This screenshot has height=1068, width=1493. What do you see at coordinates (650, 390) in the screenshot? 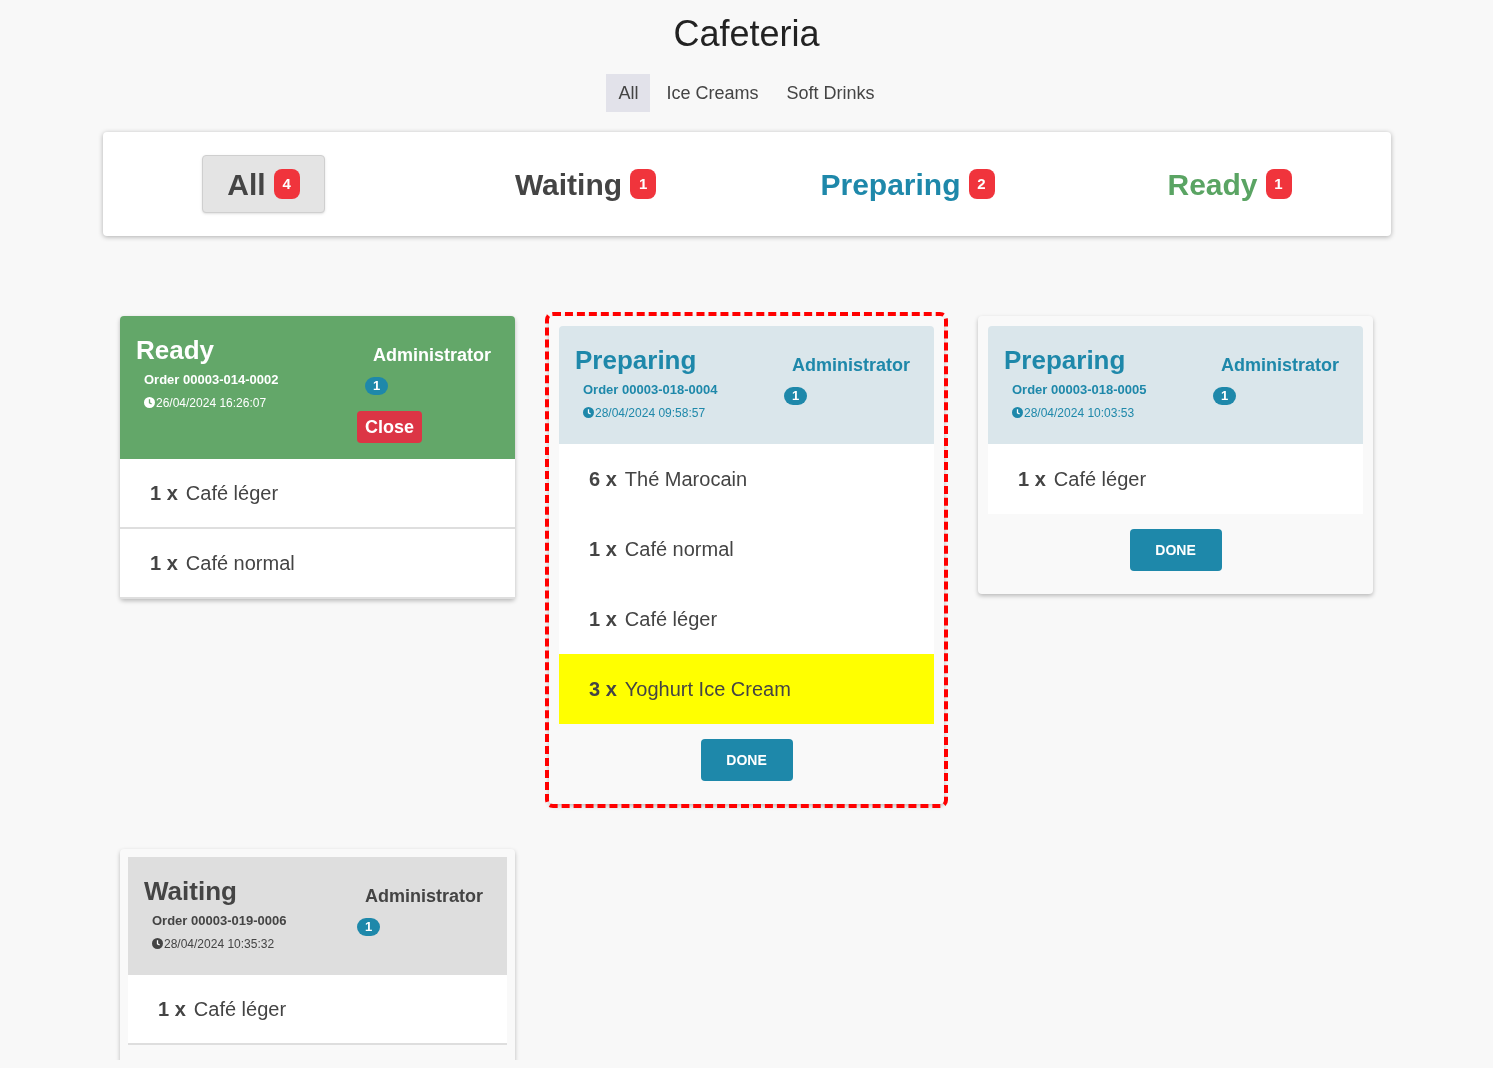
I see `order-number: Order 00003-018-0004` at bounding box center [650, 390].